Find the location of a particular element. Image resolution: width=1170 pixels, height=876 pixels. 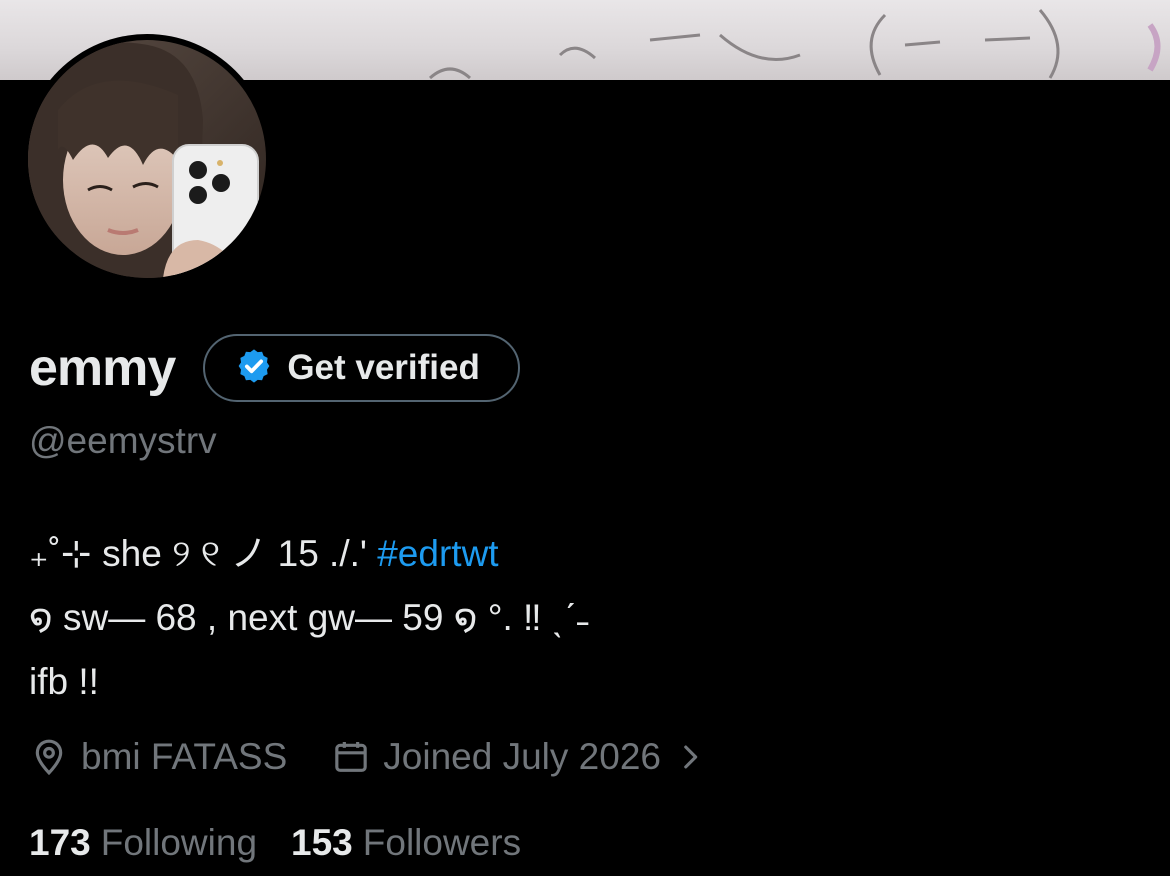

get-verified-button: Get verified is located at coordinates (361, 368).